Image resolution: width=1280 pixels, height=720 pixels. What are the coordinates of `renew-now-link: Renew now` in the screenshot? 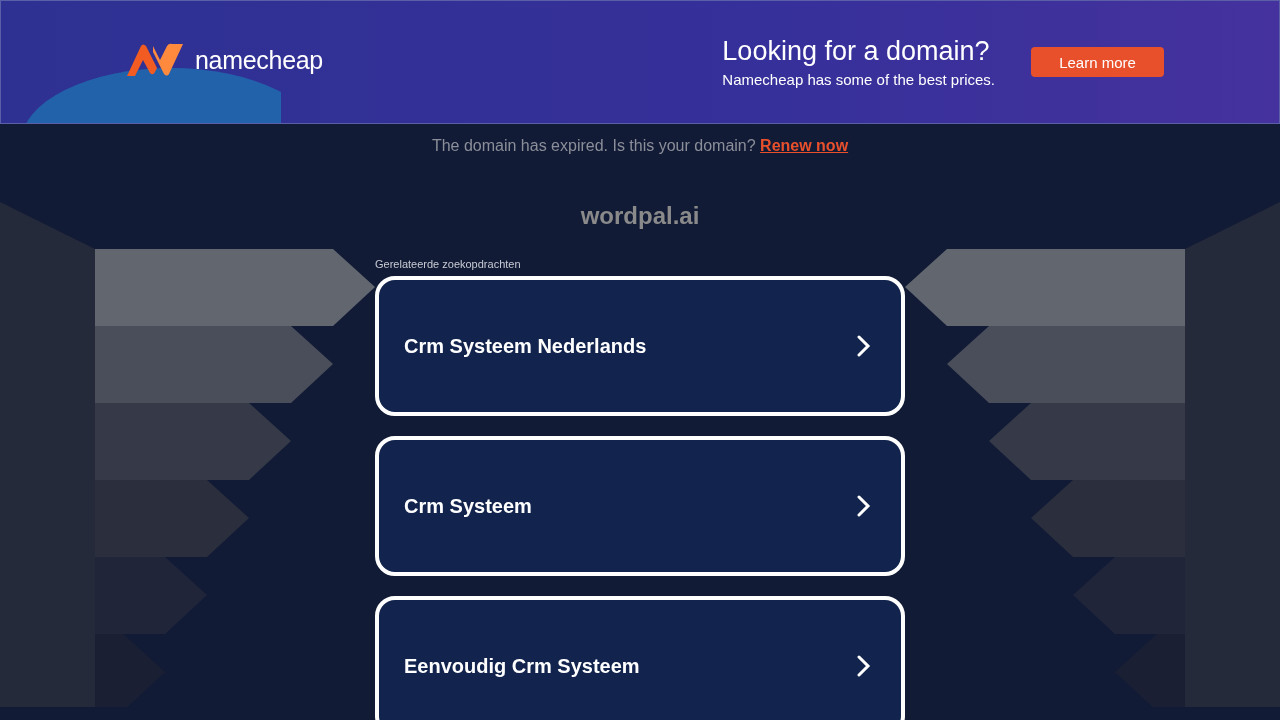 It's located at (804, 145).